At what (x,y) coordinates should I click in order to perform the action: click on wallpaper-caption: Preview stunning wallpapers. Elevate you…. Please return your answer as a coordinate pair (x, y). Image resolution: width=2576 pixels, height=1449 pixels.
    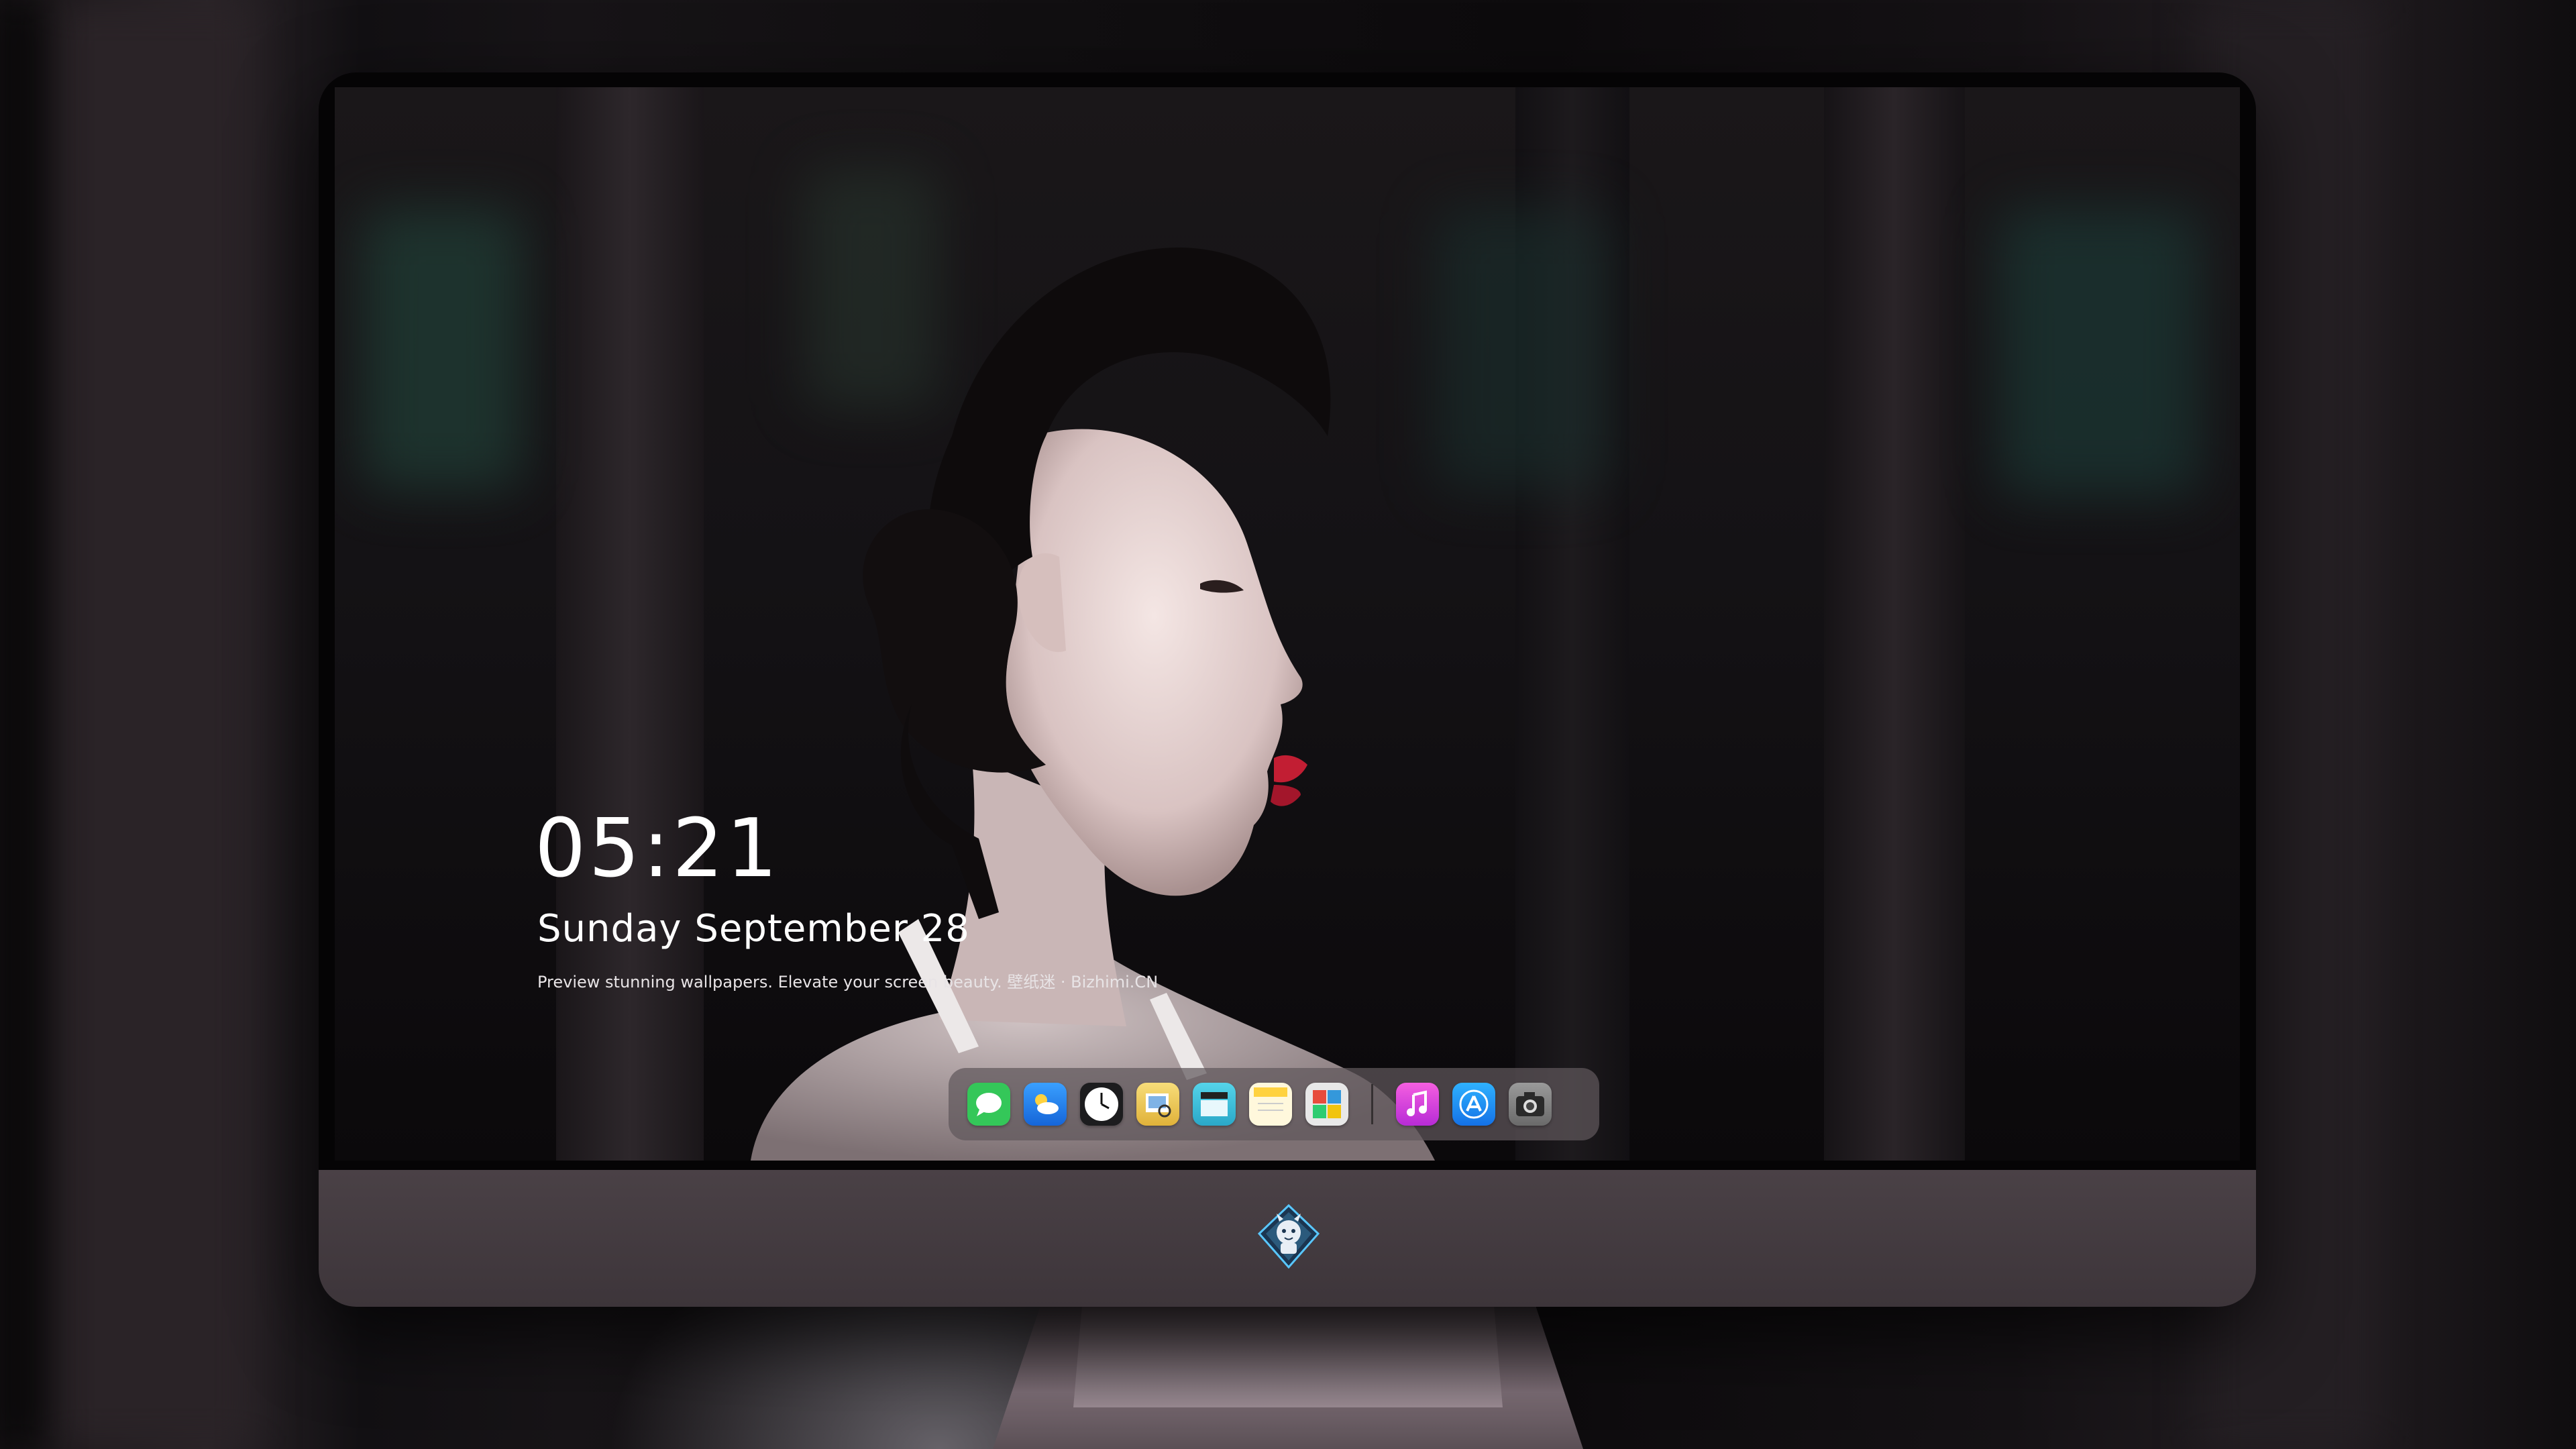
    Looking at the image, I should click on (848, 982).